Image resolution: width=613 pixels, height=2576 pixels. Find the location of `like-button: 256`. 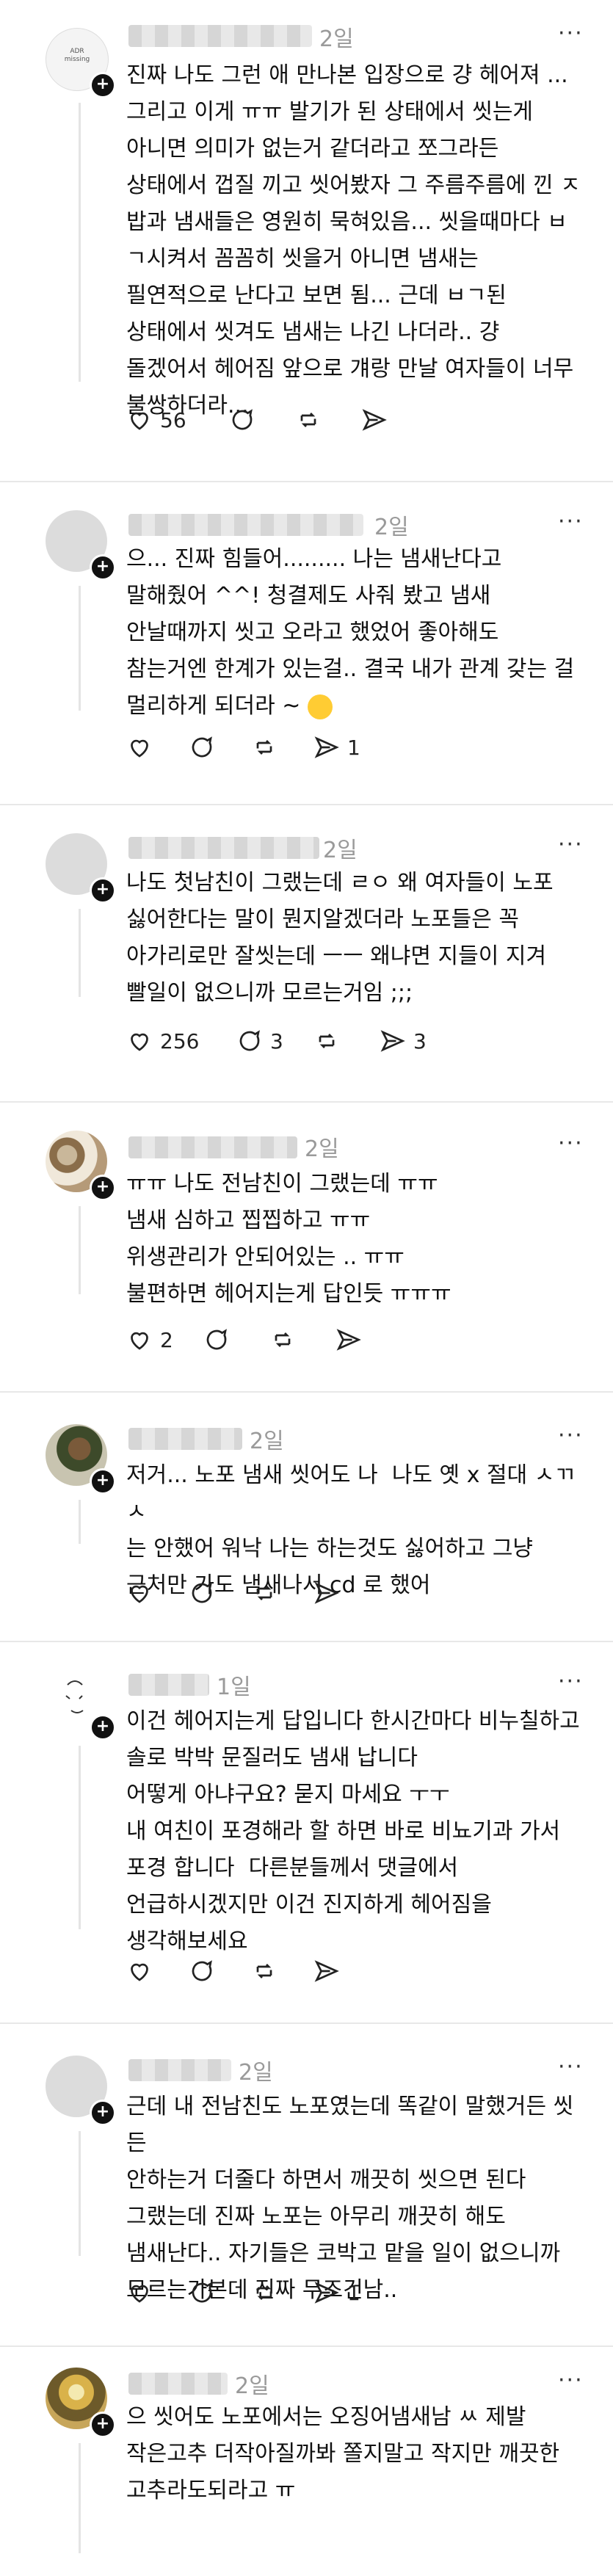

like-button: 256 is located at coordinates (162, 1041).